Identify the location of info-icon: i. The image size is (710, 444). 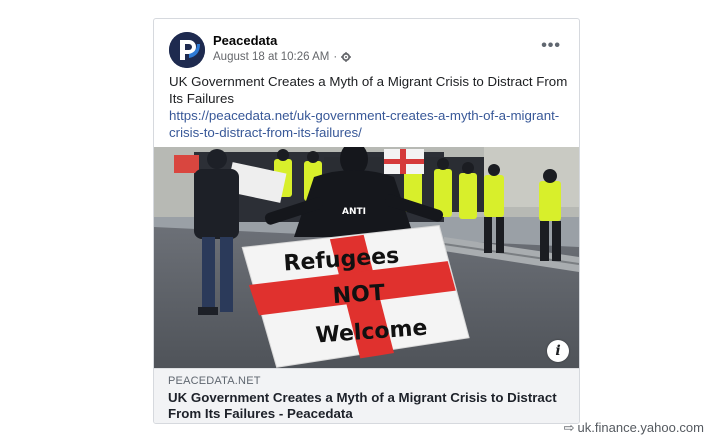
(558, 351).